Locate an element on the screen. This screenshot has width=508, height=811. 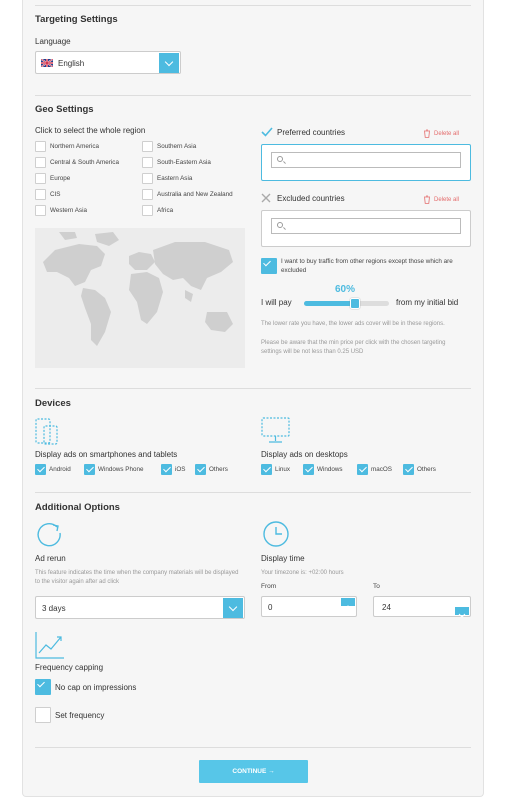
region-label: Western Asia is located at coordinates (68, 210).